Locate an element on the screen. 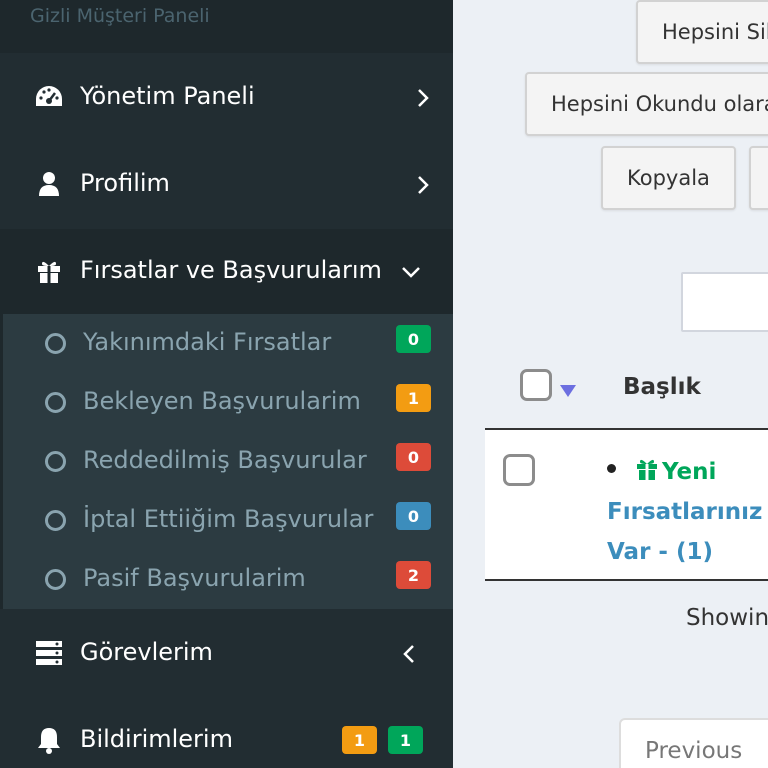 The width and height of the screenshot is (768, 768). link-line-2: Fırsatlarınız is located at coordinates (685, 512).